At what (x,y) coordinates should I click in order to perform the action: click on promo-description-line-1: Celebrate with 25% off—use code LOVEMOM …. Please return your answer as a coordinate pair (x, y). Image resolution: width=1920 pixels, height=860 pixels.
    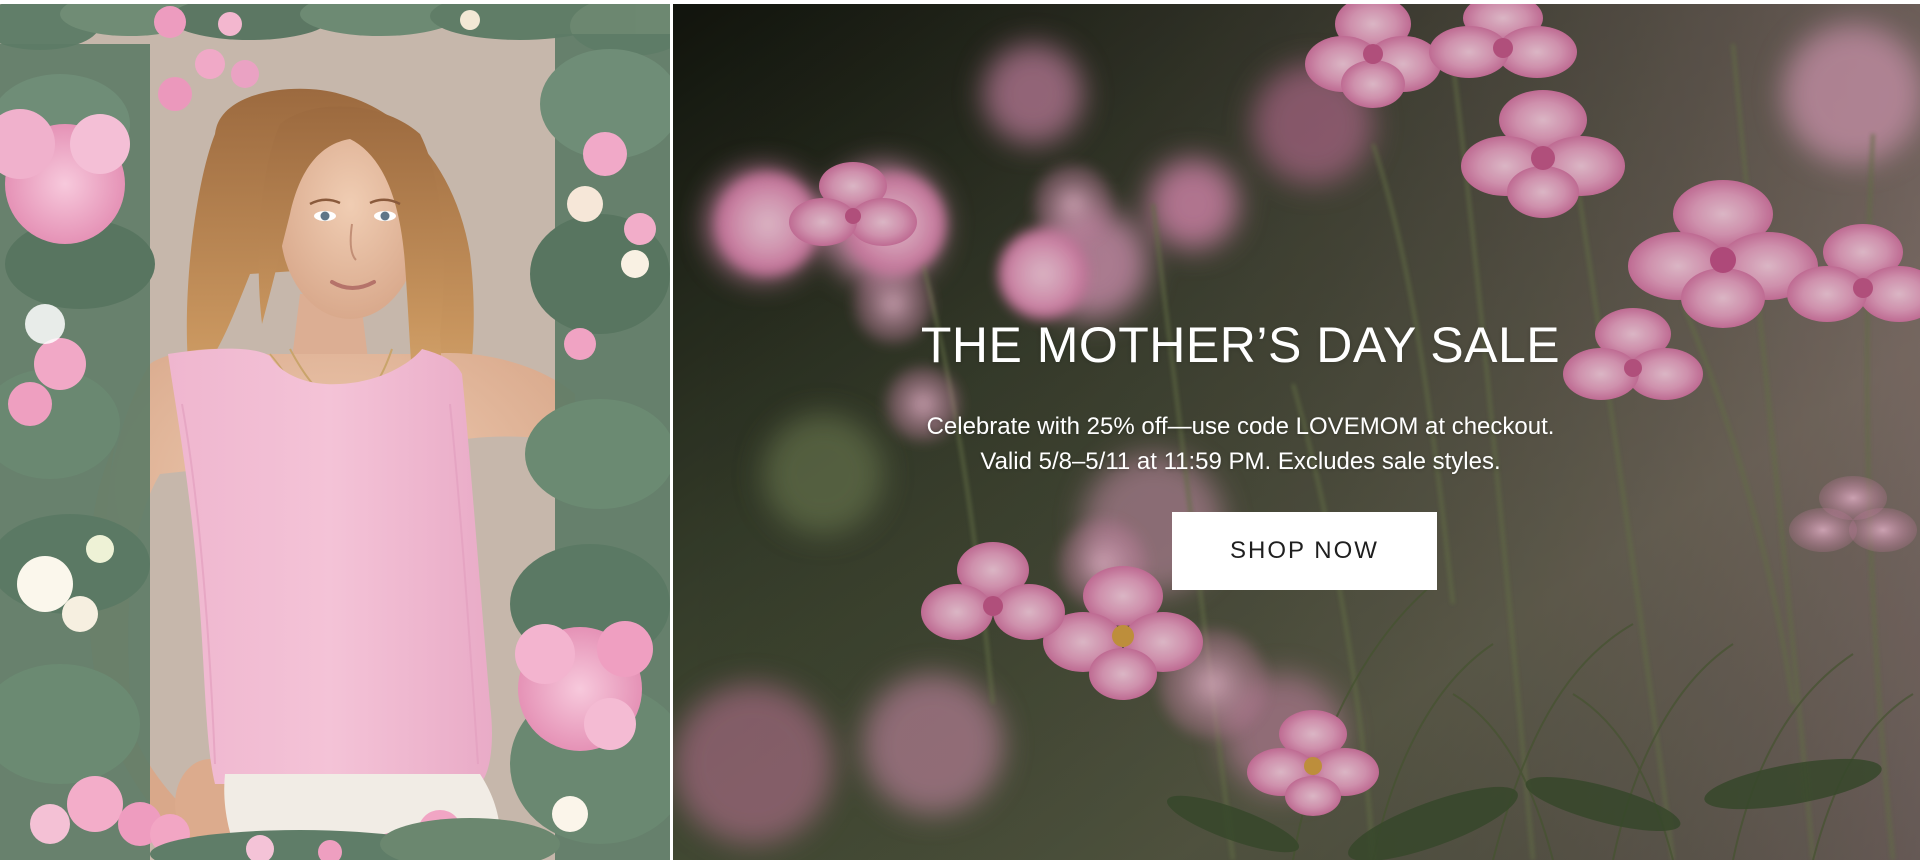
    Looking at the image, I should click on (1240, 426).